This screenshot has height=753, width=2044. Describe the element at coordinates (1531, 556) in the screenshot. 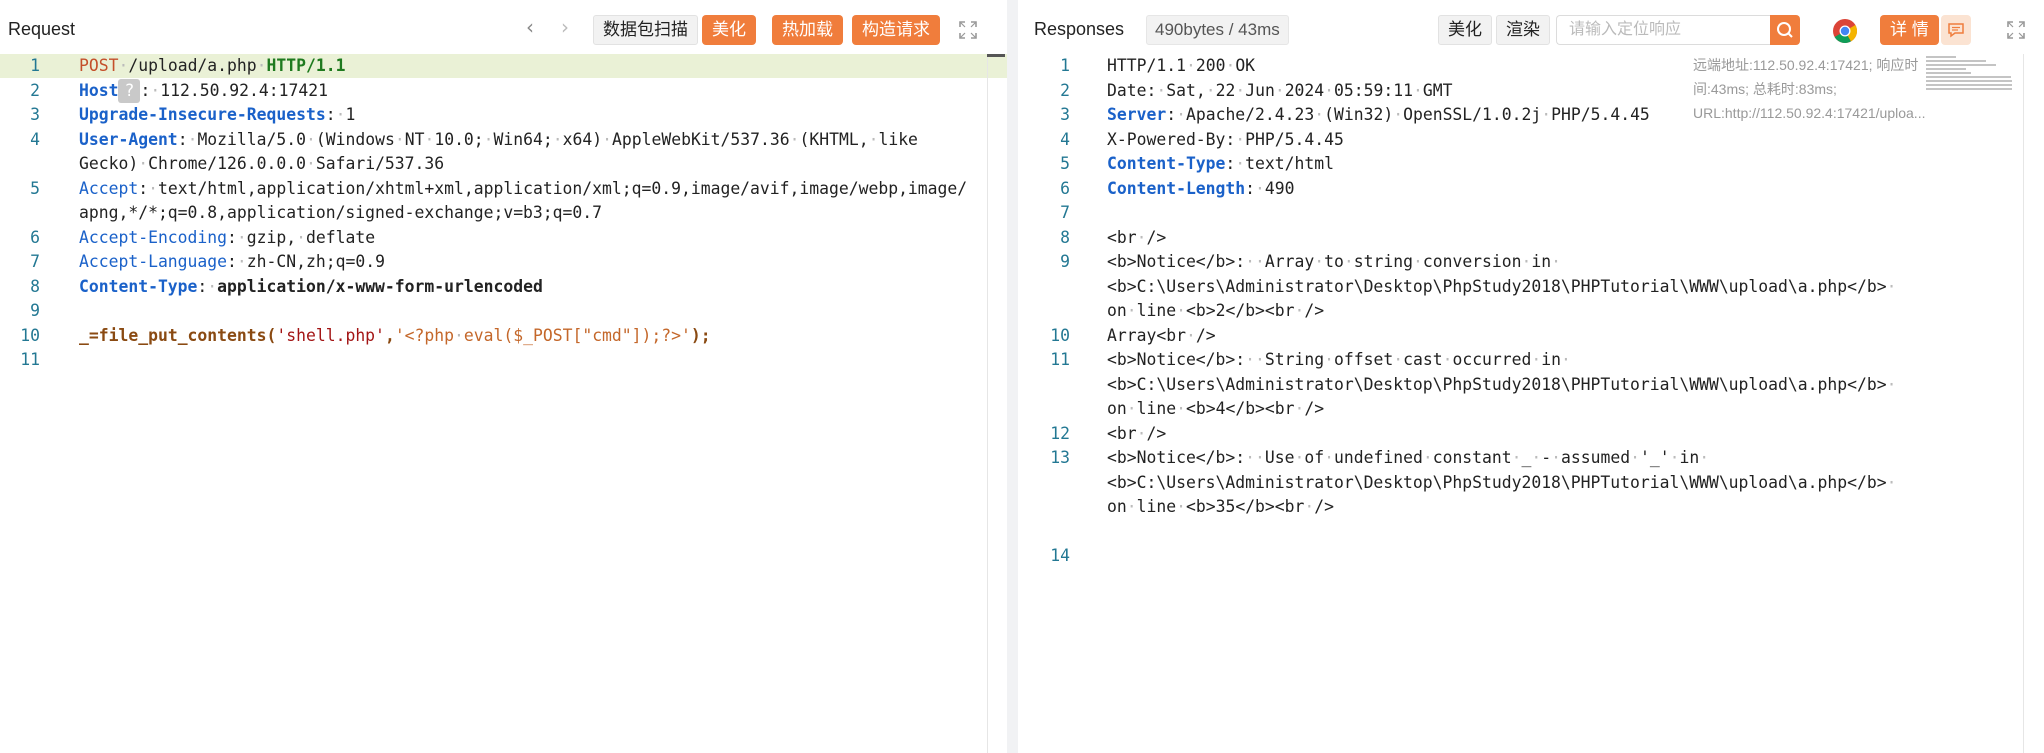

I see `code-line: 14` at that location.